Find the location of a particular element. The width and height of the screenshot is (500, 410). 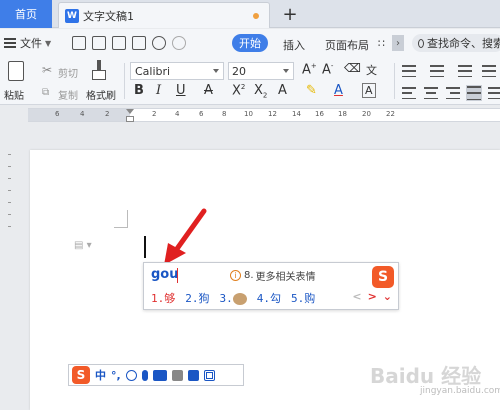

emoji-icon is located at coordinates (131, 375).